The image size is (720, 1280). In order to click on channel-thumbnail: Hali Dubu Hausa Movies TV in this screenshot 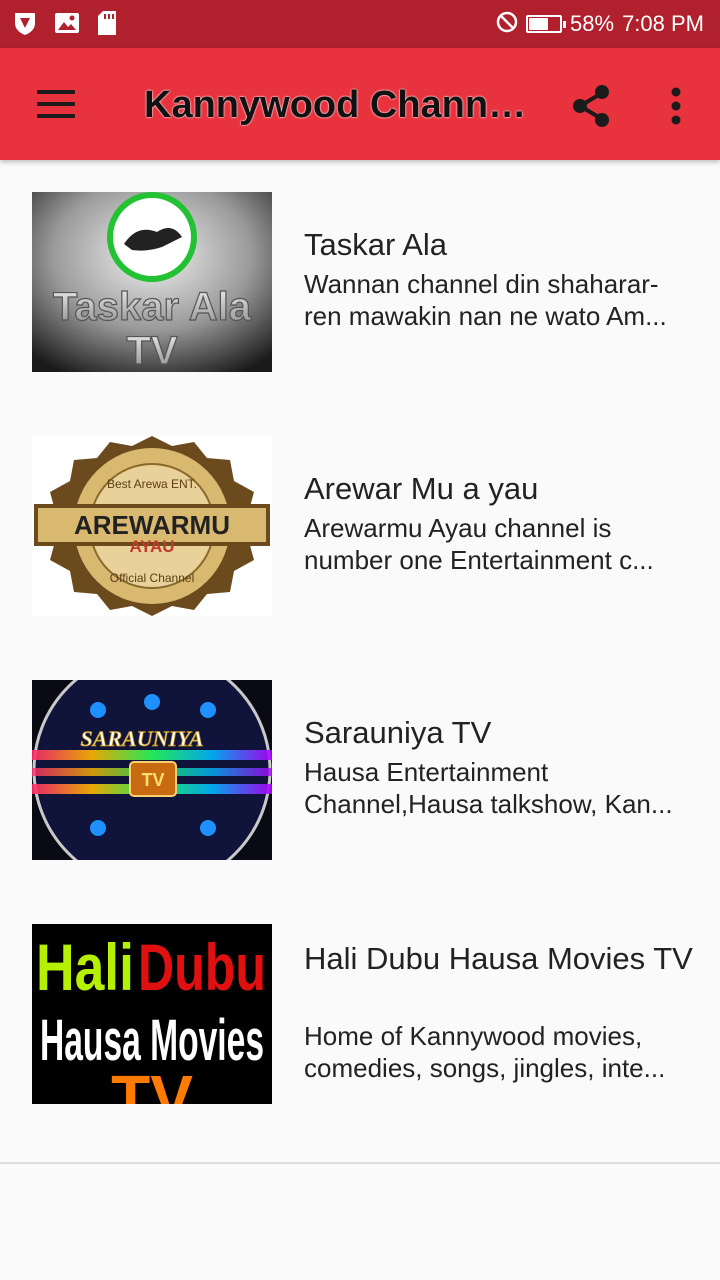, I will do `click(152, 1014)`.